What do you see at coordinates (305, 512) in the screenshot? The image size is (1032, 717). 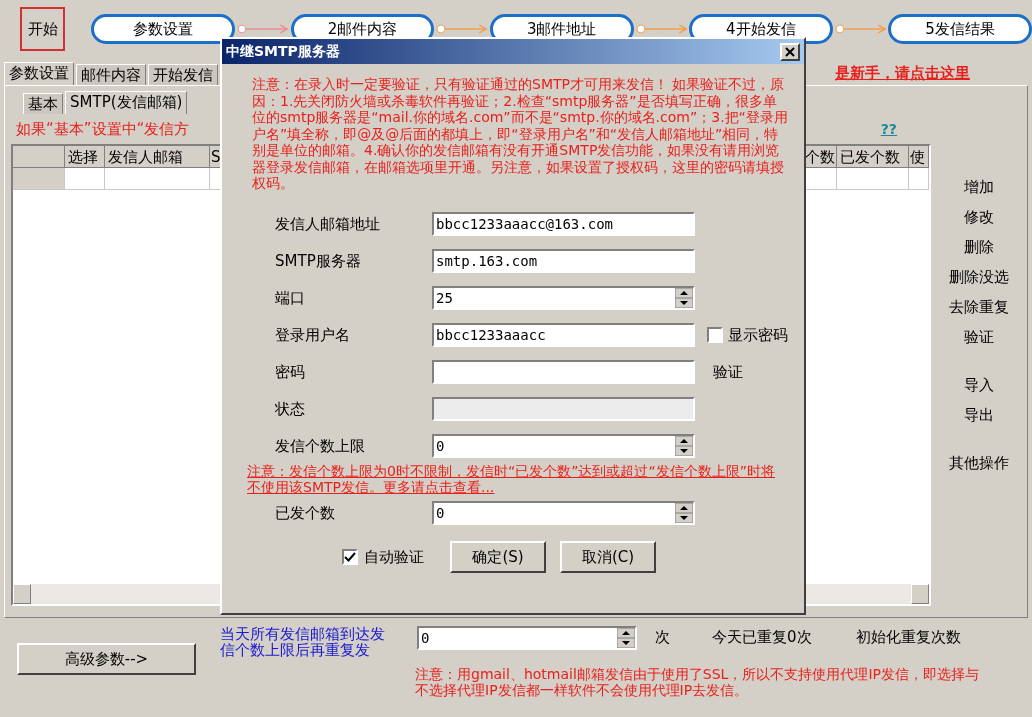 I see `field-label: 已发个数` at bounding box center [305, 512].